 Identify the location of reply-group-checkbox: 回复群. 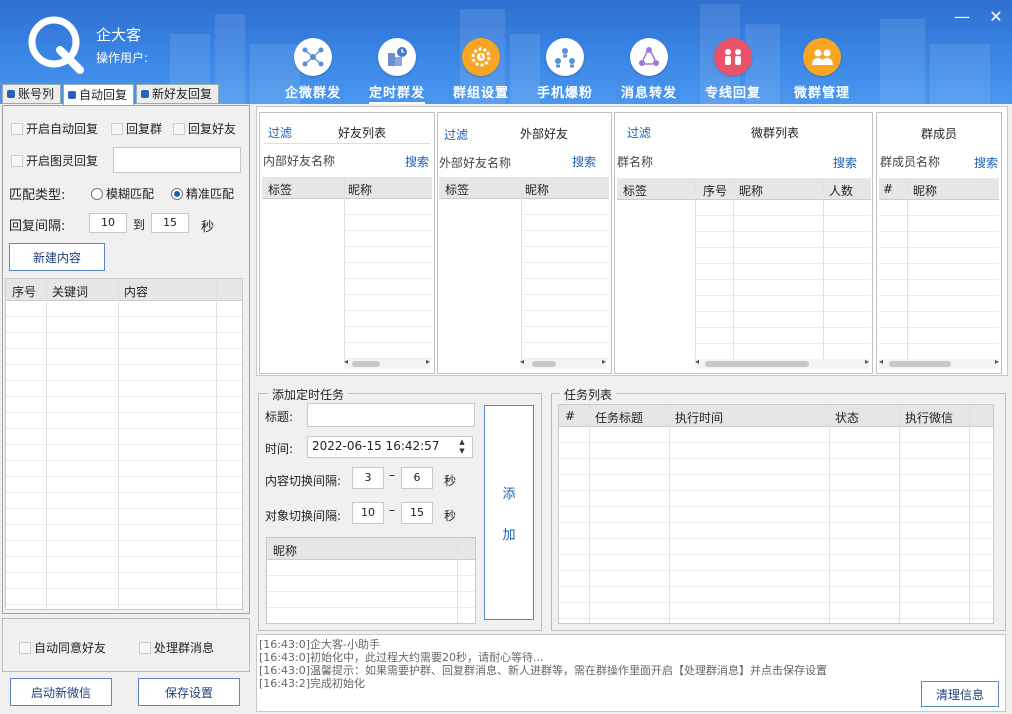
(136, 128).